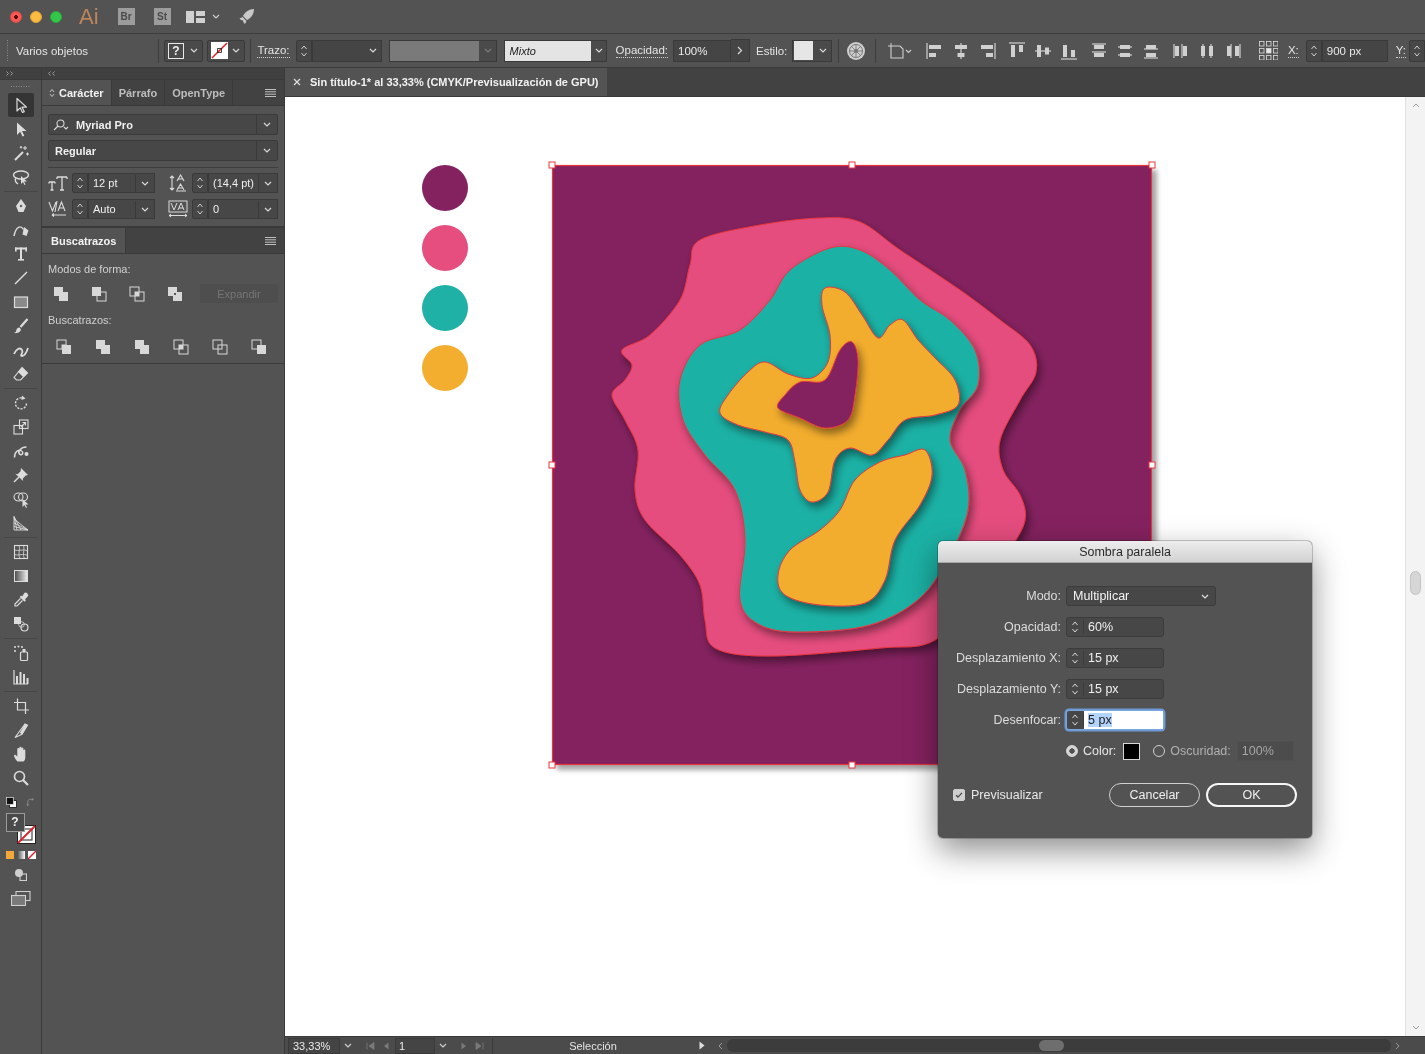 The height and width of the screenshot is (1054, 1425). Describe the element at coordinates (446, 82) in the screenshot. I see `document-tab: Sin título-1* al 33,33% (CMYK/Previsualización de GPU)` at that location.